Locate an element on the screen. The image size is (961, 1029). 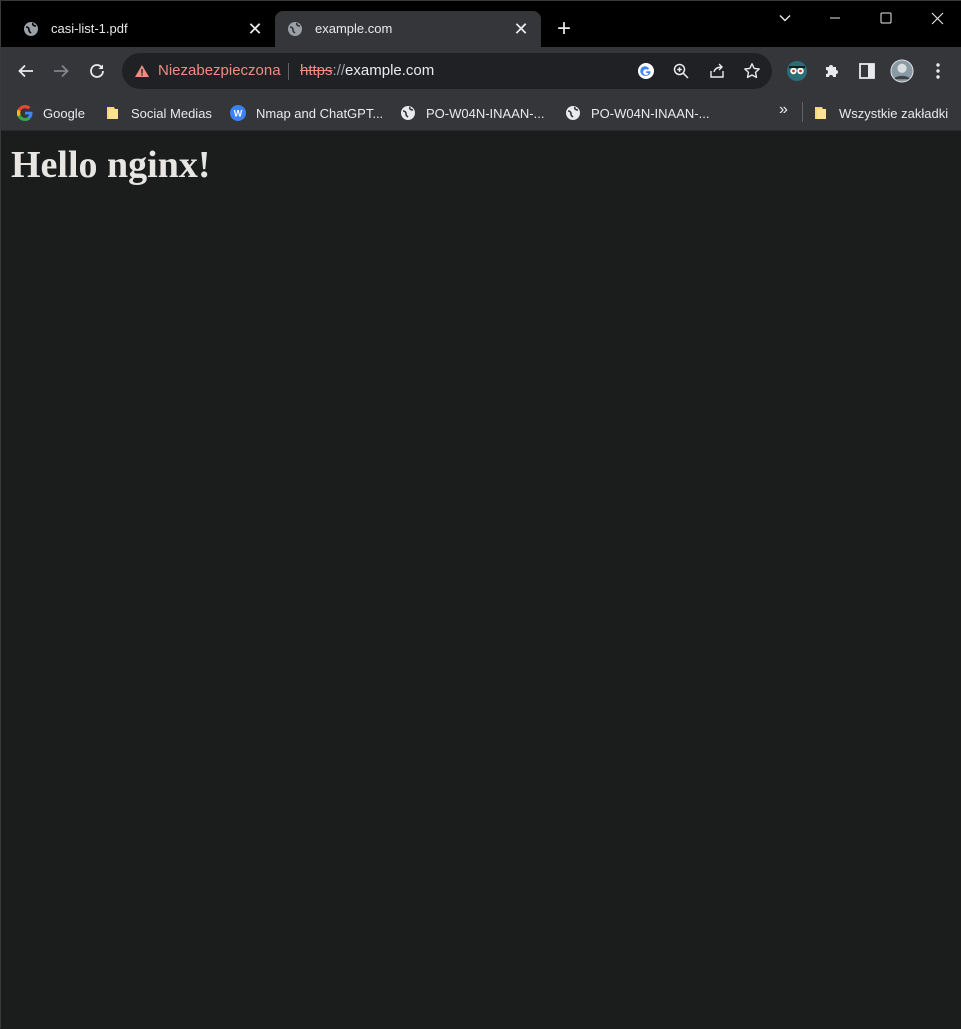
warning-icon is located at coordinates (142, 71).